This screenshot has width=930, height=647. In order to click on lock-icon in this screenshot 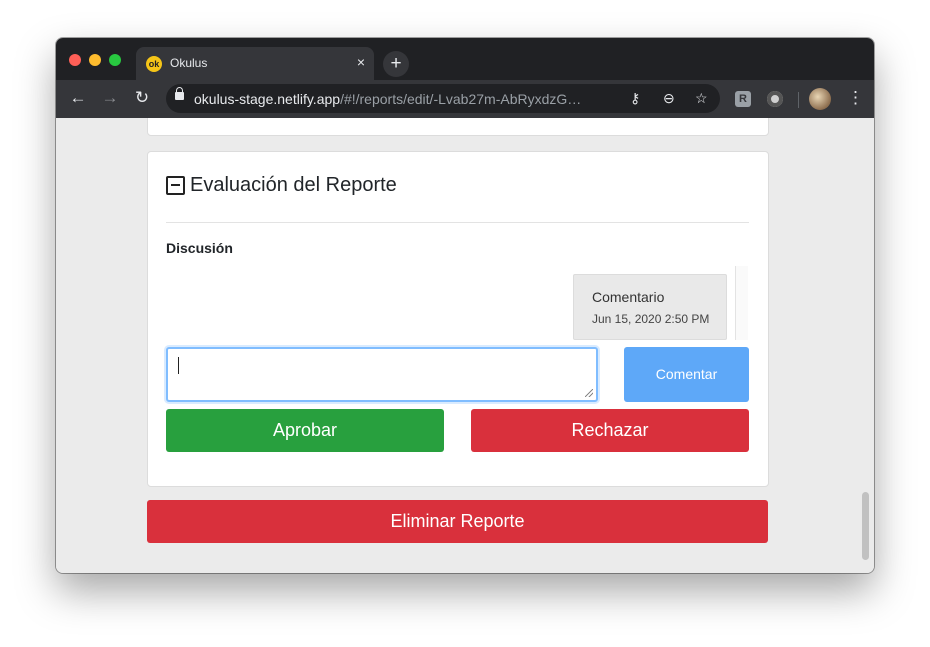, I will do `click(179, 93)`.